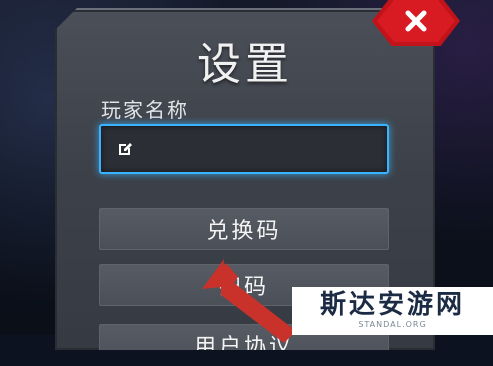  What do you see at coordinates (244, 229) in the screenshot?
I see `redeem-code-button: 兑换码` at bounding box center [244, 229].